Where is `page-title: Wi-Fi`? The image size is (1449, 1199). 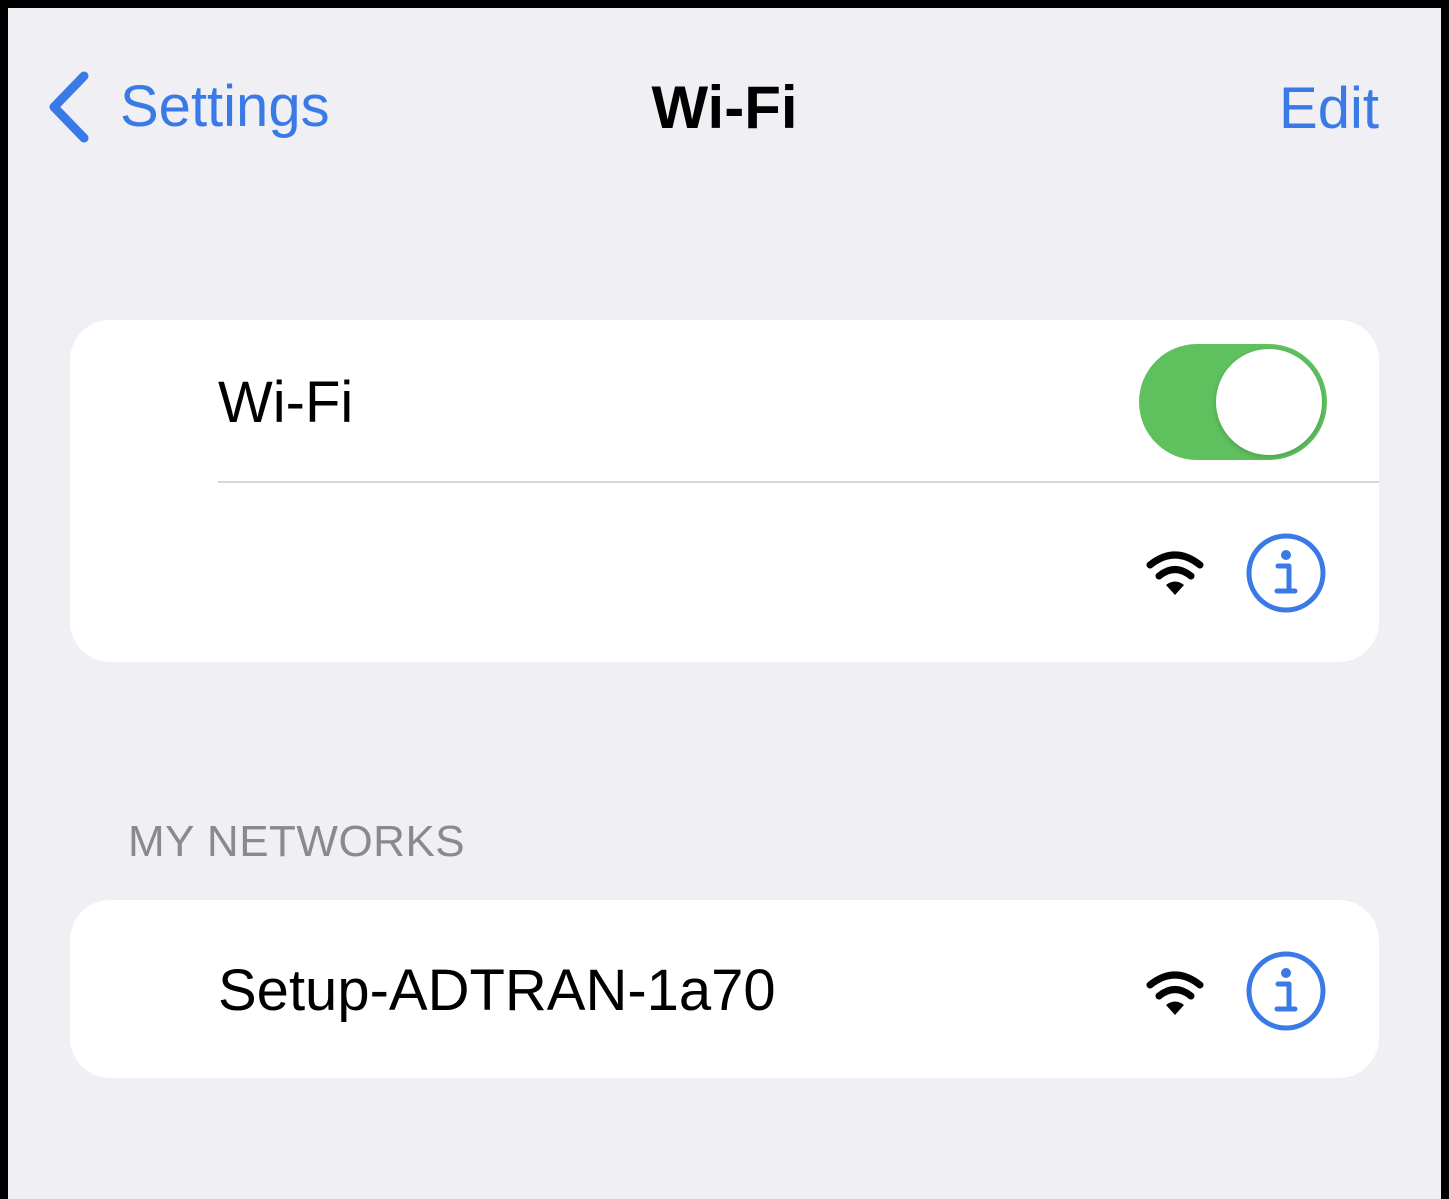
page-title: Wi-Fi is located at coordinates (724, 107).